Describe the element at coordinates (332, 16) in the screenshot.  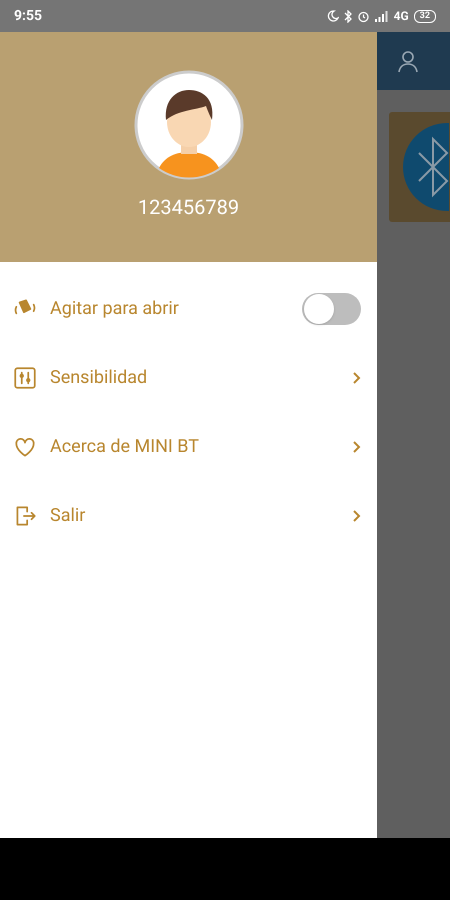
I see `moon-icon` at that location.